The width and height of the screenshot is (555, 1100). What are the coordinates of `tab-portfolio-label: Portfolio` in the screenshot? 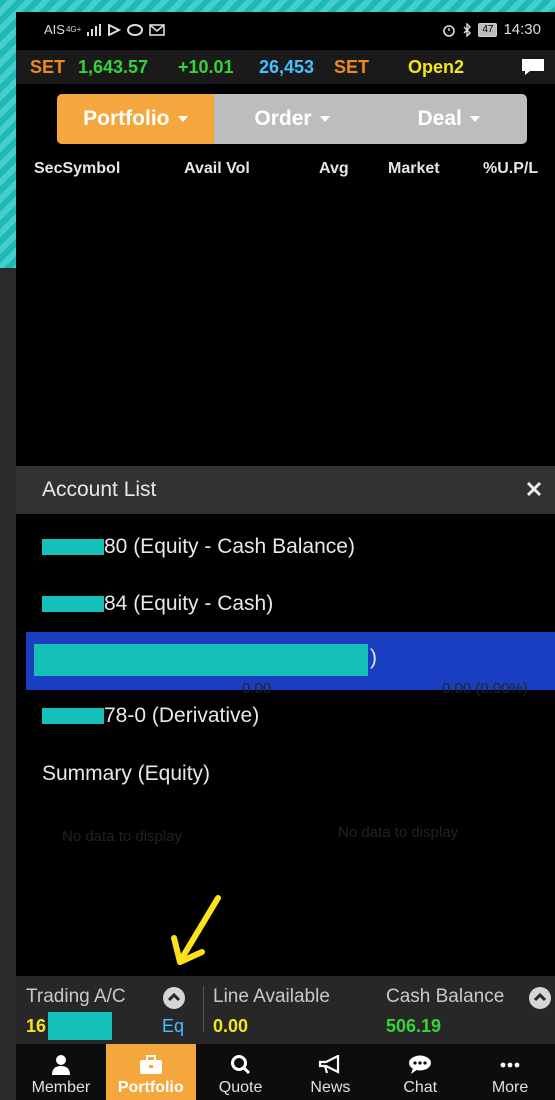 It's located at (126, 118).